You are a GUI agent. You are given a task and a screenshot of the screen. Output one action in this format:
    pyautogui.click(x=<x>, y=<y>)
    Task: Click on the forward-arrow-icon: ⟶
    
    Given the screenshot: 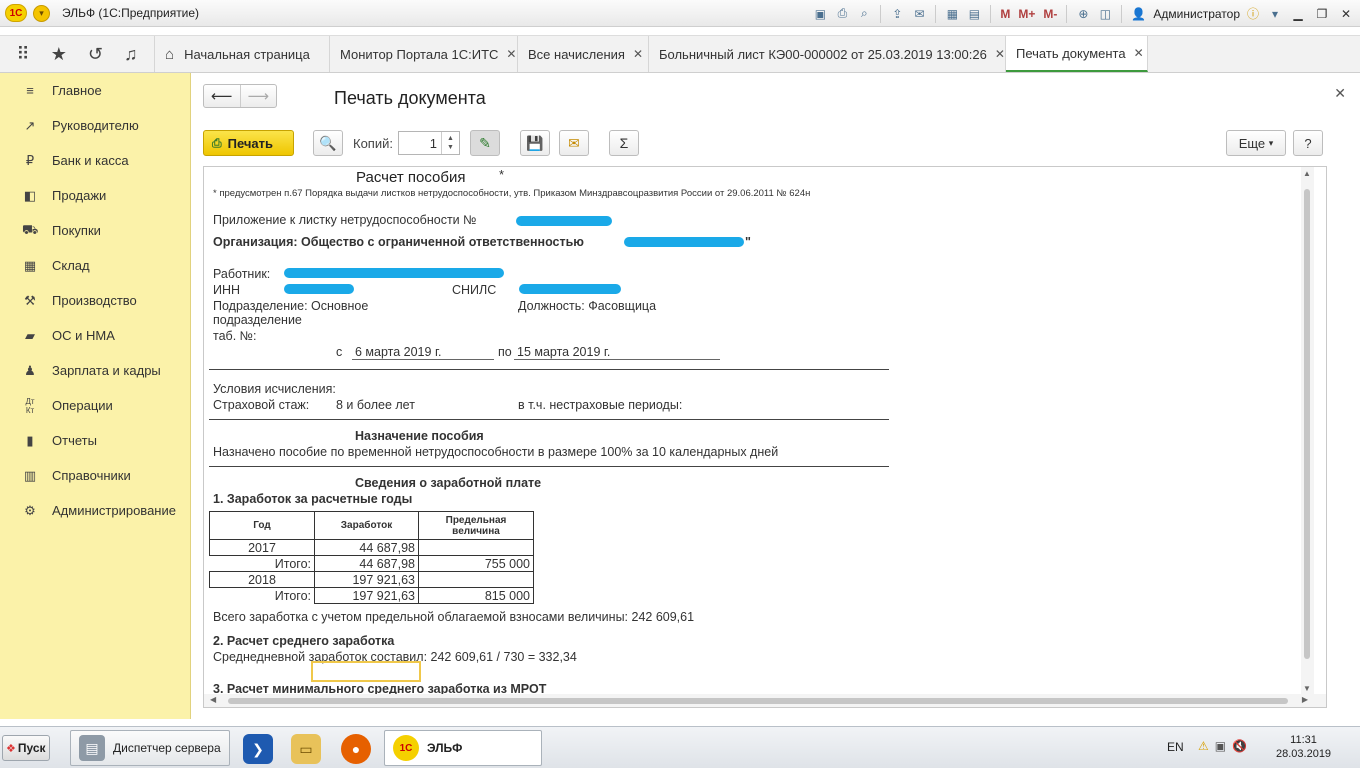 What is the action you would take?
    pyautogui.click(x=258, y=96)
    